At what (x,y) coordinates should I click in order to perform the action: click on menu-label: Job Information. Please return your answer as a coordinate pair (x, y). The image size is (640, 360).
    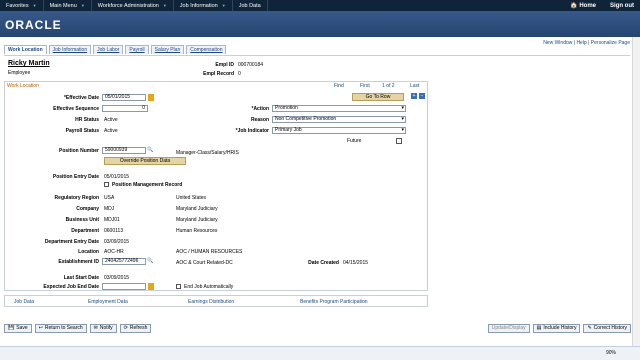
    Looking at the image, I should click on (198, 5).